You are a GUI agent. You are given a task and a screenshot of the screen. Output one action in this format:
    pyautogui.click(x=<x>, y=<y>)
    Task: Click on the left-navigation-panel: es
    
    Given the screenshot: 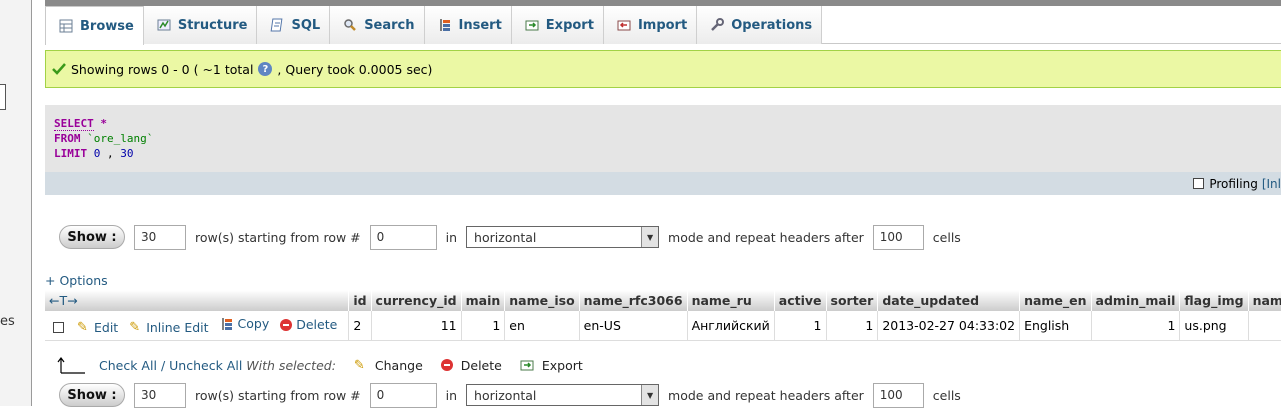 What is the action you would take?
    pyautogui.click(x=16, y=203)
    